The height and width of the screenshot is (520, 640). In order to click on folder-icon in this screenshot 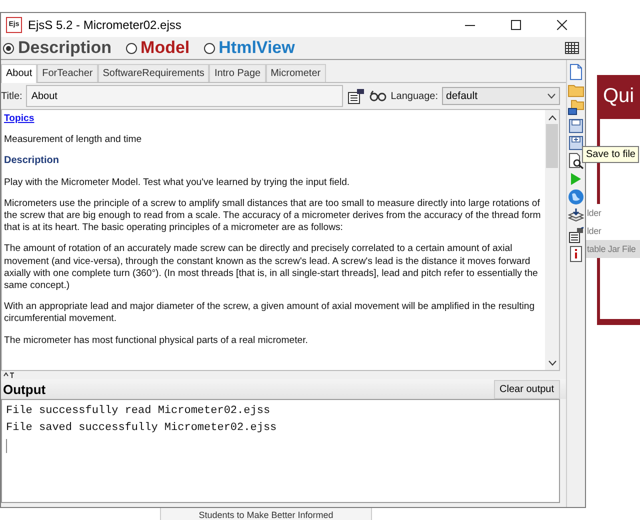, I will do `click(576, 107)`.